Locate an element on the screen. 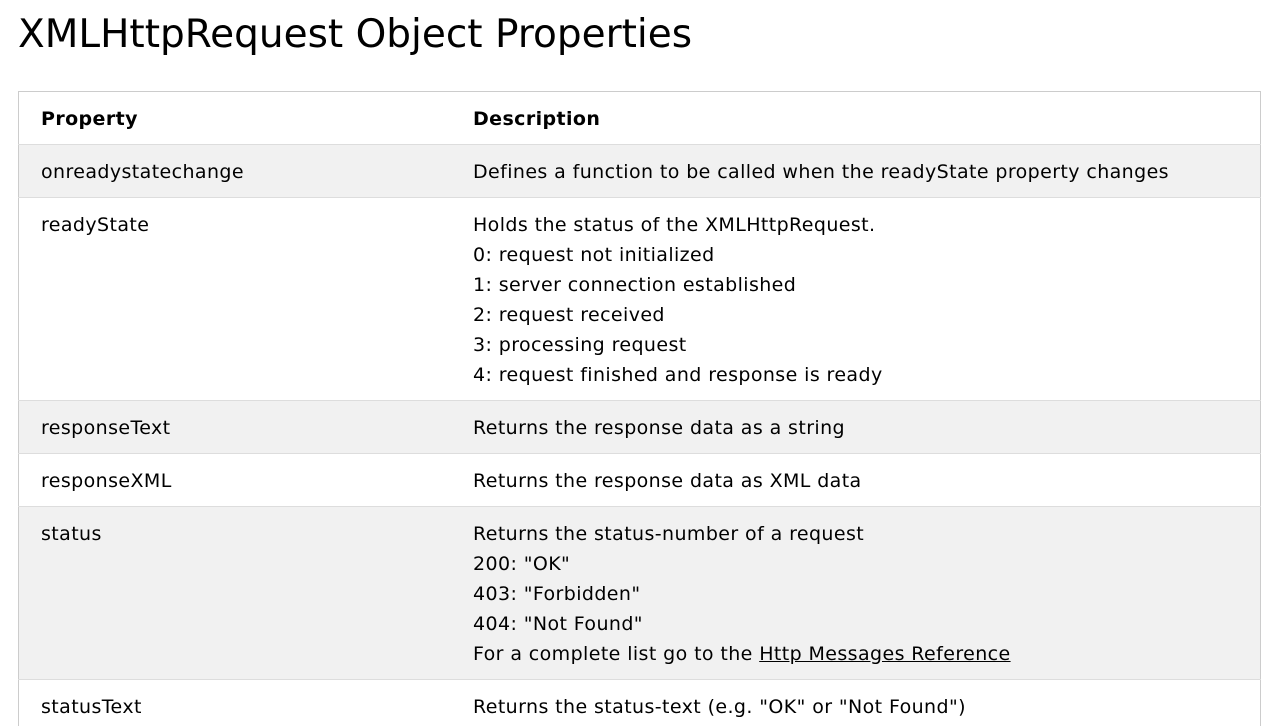 The height and width of the screenshot is (726, 1280). page-title: XMLHttpRequest Object Properties is located at coordinates (355, 34).